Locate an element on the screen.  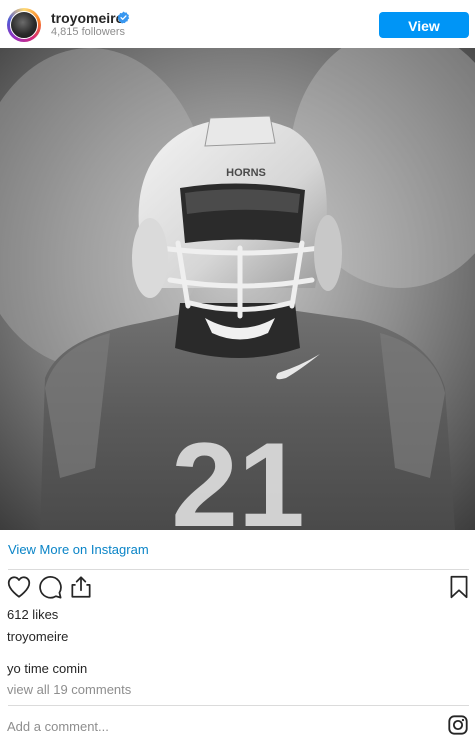
username-link: troyomeire is located at coordinates (87, 18).